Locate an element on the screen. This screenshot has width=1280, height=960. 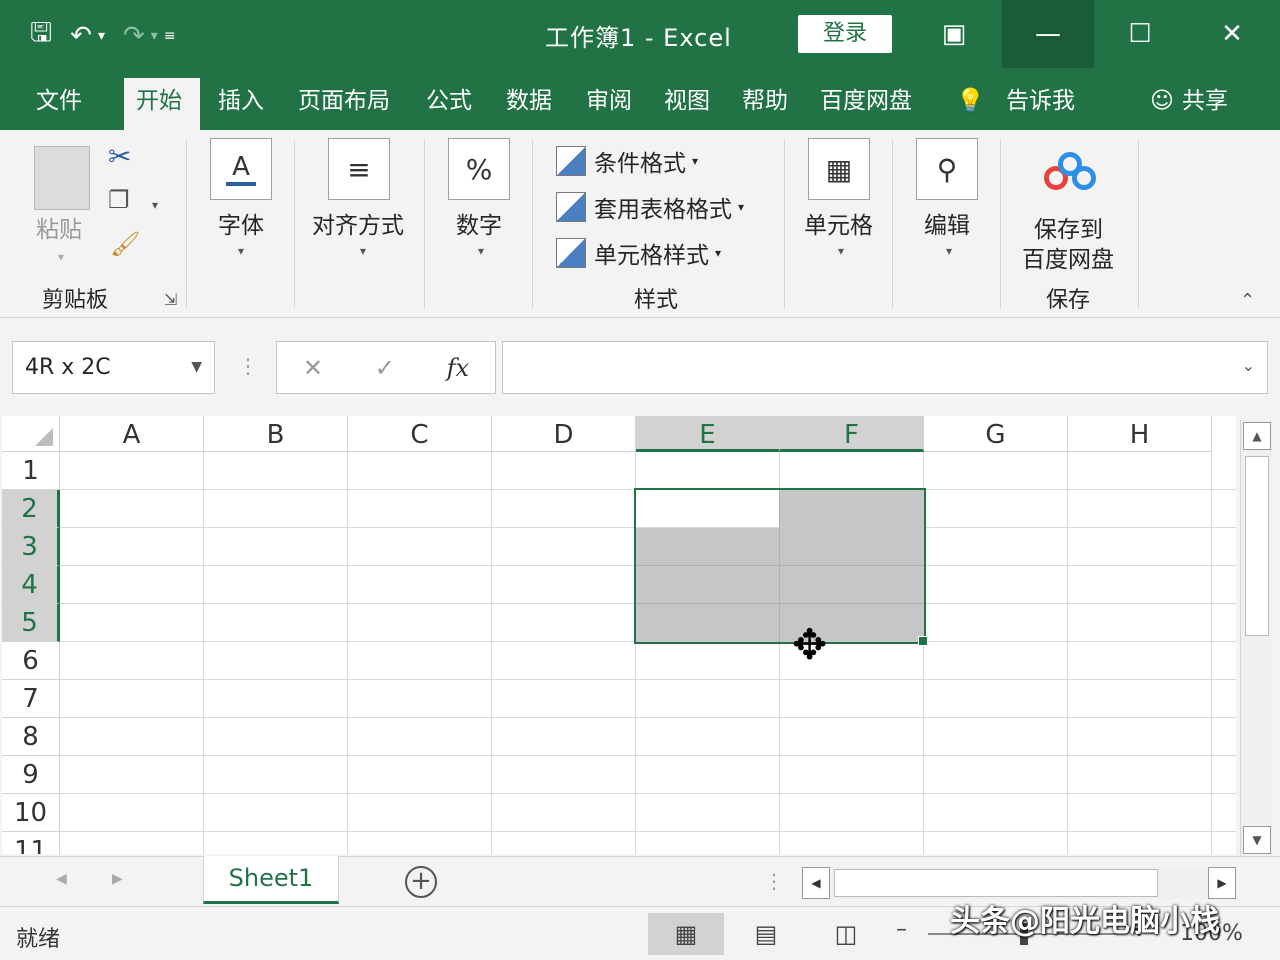
tab-review: 审阅 is located at coordinates (609, 104).